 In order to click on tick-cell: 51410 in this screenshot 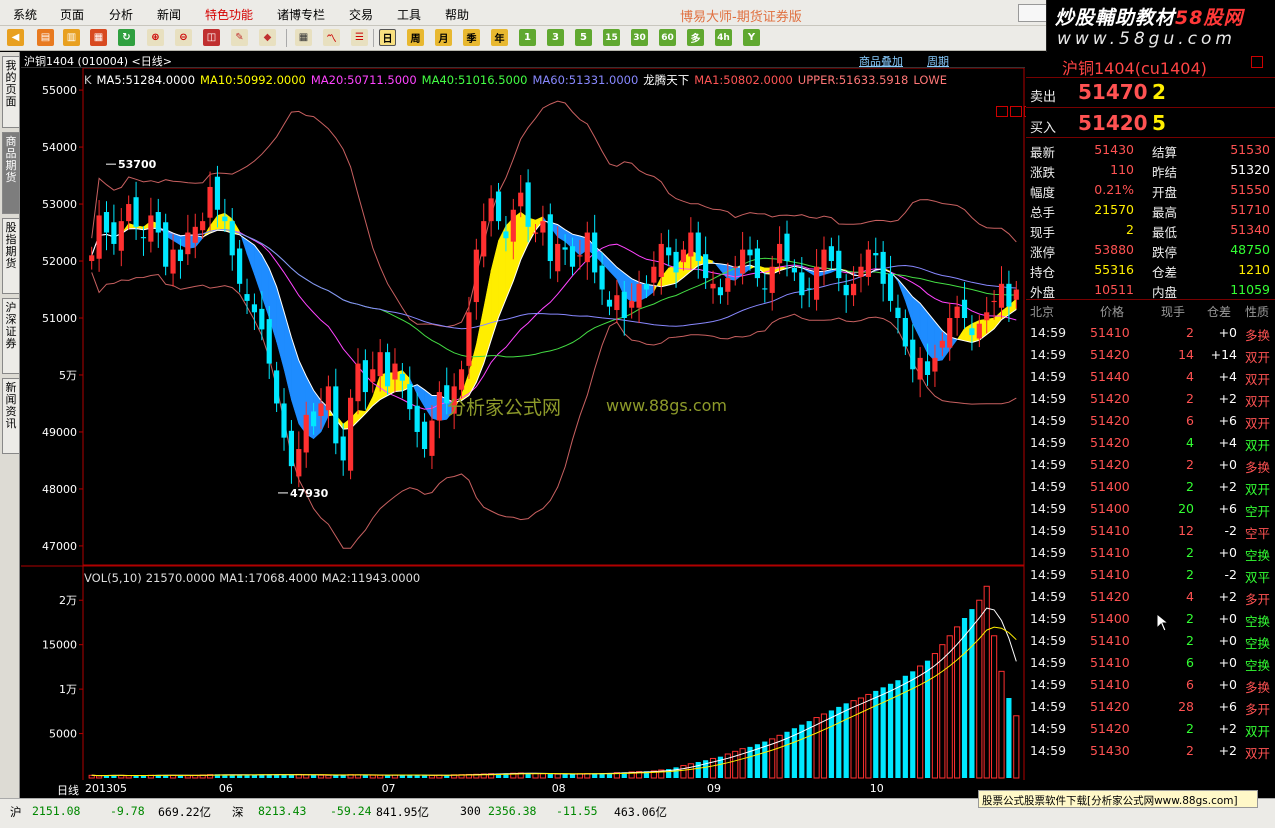, I will do `click(1110, 640)`.